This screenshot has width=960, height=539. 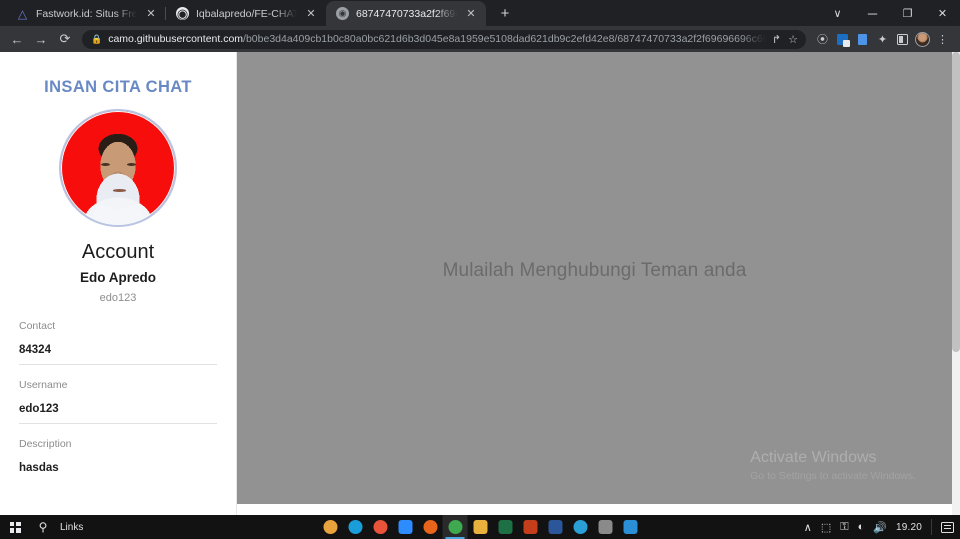 I want to click on tab-search-chevron-icon: ∨, so click(x=837, y=13).